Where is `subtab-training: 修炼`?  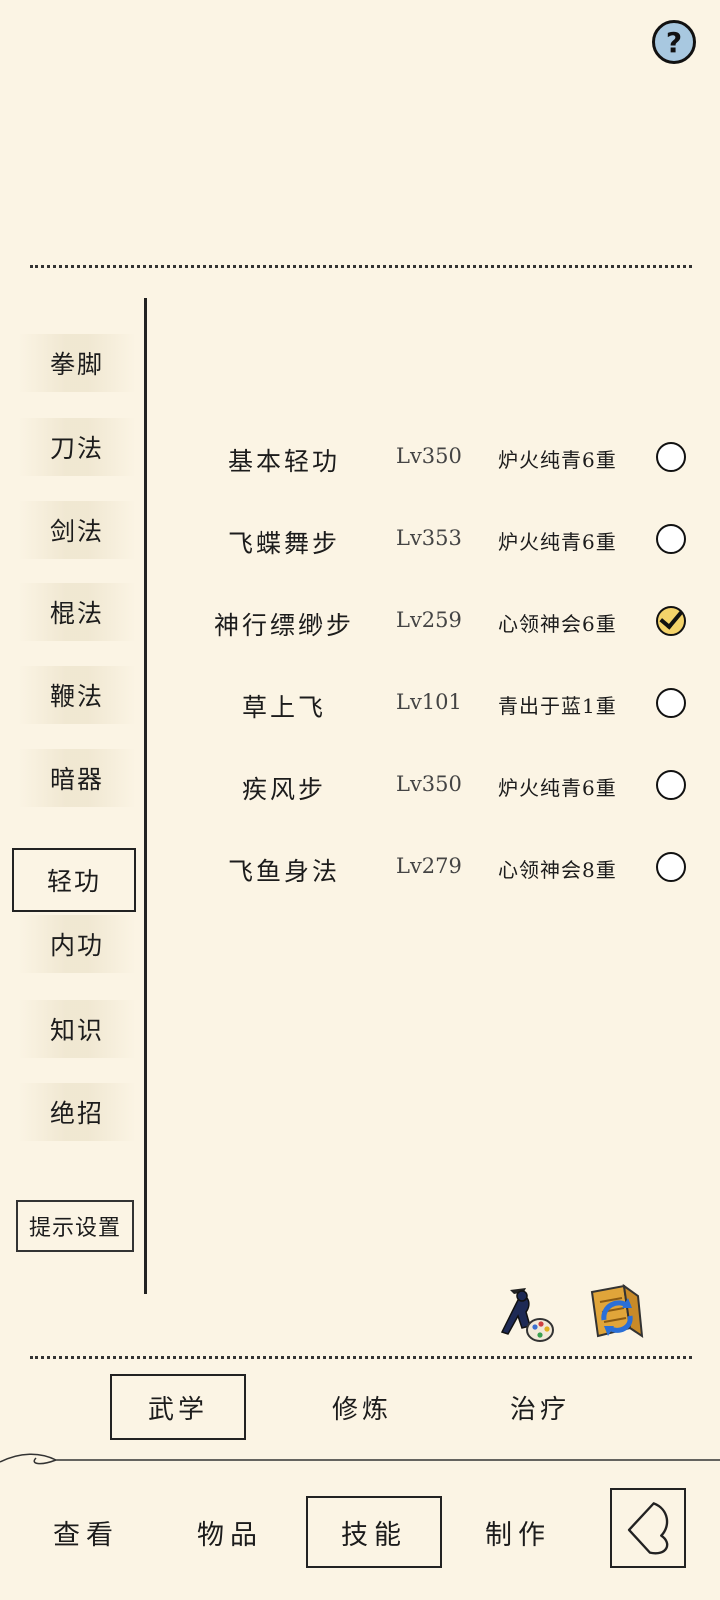 subtab-training: 修炼 is located at coordinates (362, 1407).